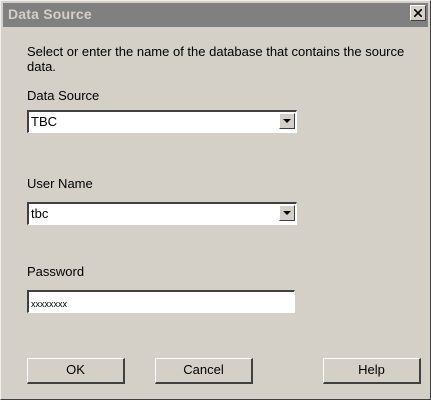  Describe the element at coordinates (39, 214) in the screenshot. I see `user-name-value: tbc` at that location.